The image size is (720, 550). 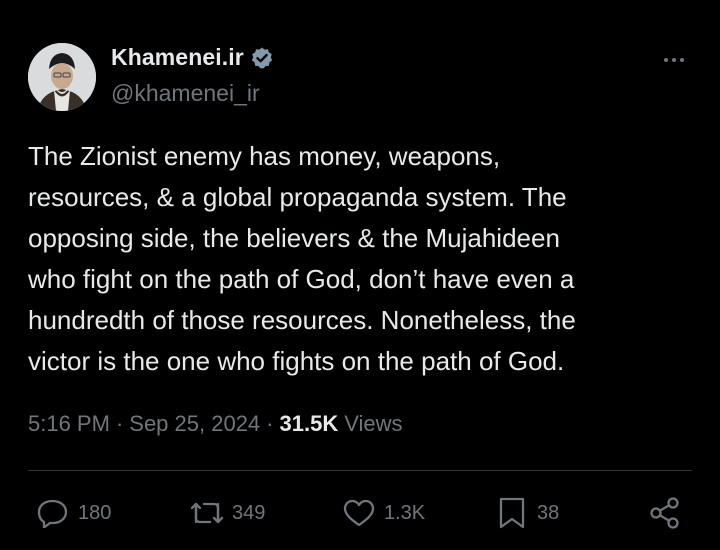 What do you see at coordinates (548, 512) in the screenshot?
I see `bookmark-count: 38` at bounding box center [548, 512].